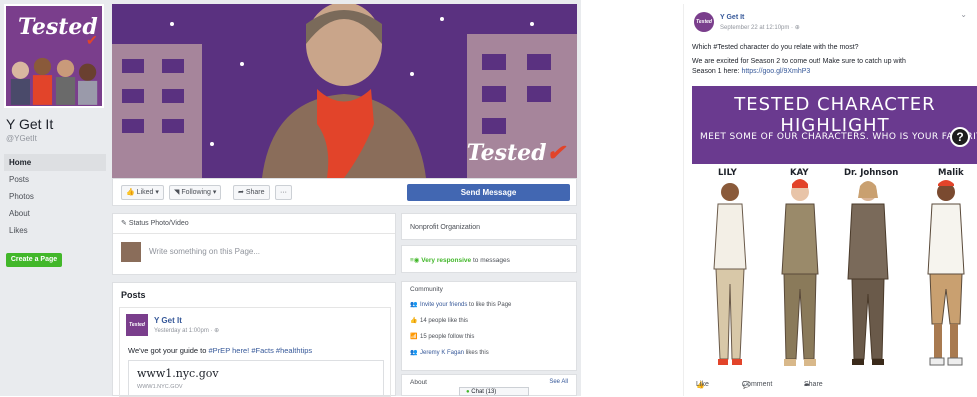 The image size is (977, 397). Describe the element at coordinates (476, 353) in the screenshot. I see `community-row-text: likes this` at that location.